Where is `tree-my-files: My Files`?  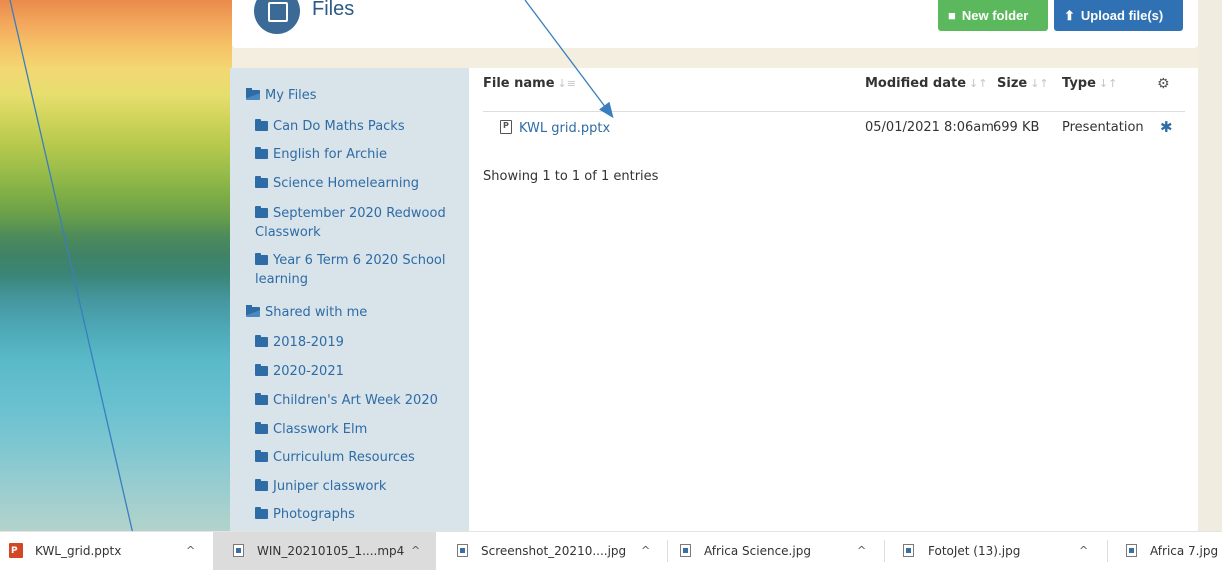
tree-my-files: My Files is located at coordinates (281, 95).